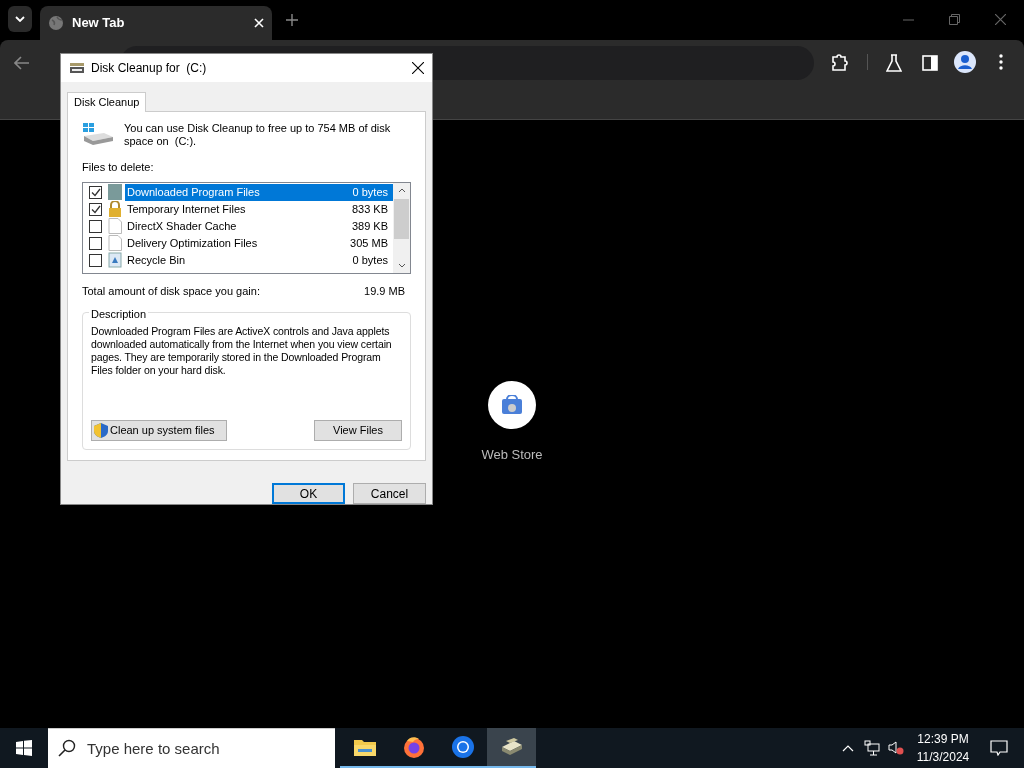  What do you see at coordinates (259, 209) in the screenshot?
I see `file-list-item: Temporary Internet Files 833 KB` at bounding box center [259, 209].